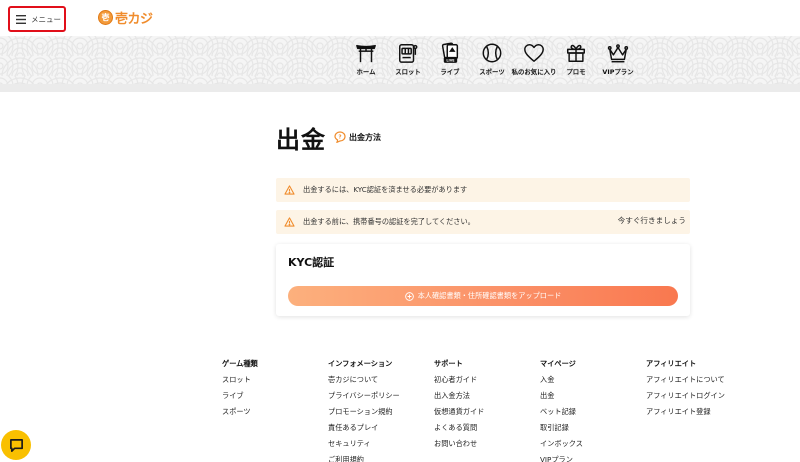 The width and height of the screenshot is (800, 462). What do you see at coordinates (576, 53) in the screenshot?
I see `gift-icon` at bounding box center [576, 53].